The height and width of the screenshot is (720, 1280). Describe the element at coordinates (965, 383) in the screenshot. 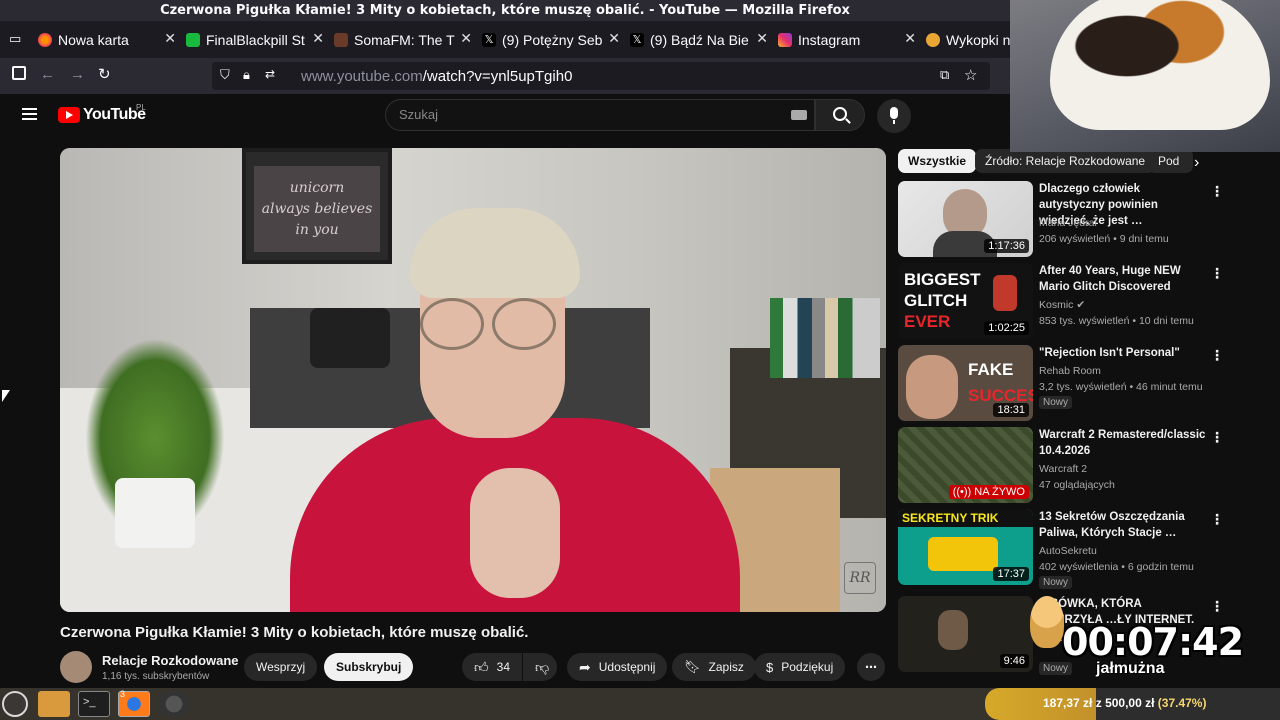

I see `video-thumbnail: FAKE SUCCESS 18:31` at that location.